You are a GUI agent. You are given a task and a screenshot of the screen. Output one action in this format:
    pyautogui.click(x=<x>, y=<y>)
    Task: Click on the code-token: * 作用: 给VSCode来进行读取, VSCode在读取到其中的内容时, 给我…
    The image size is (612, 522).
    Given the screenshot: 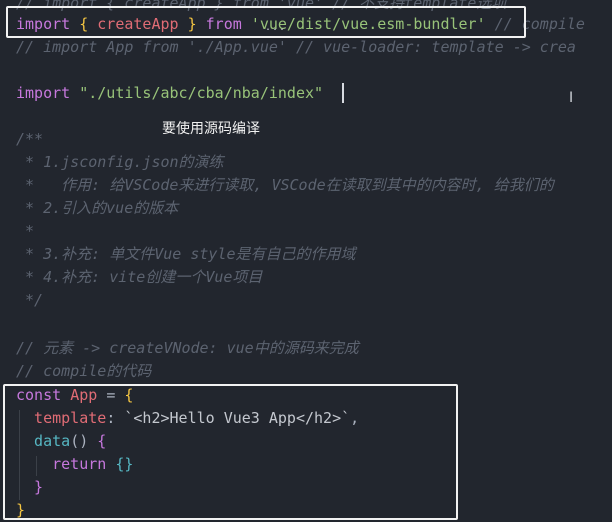 What is the action you would take?
    pyautogui.click(x=285, y=185)
    